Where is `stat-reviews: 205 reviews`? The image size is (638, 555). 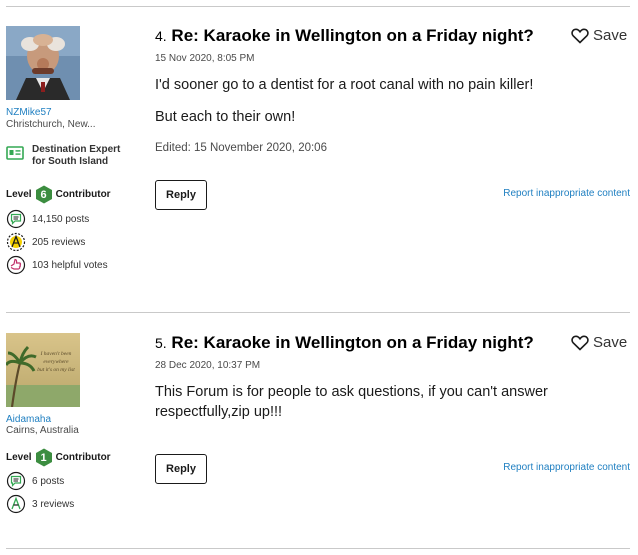 stat-reviews: 205 reviews is located at coordinates (45, 242).